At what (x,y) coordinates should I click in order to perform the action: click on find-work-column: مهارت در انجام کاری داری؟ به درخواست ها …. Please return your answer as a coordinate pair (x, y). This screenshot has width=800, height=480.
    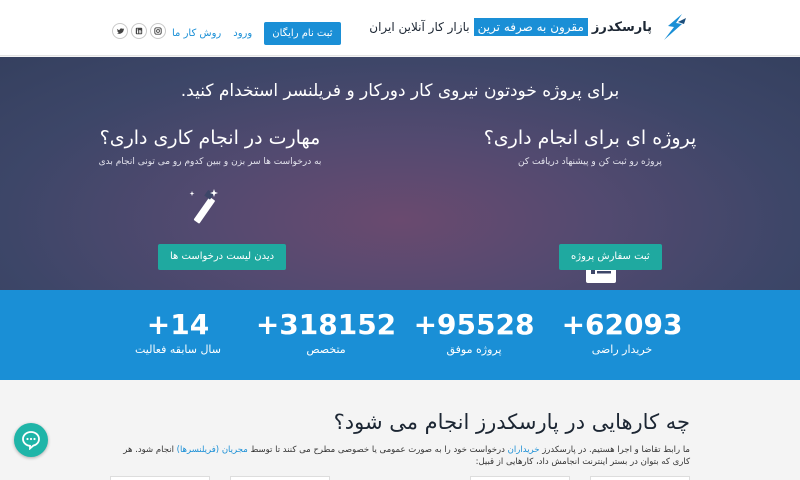
    Looking at the image, I should click on (210, 147).